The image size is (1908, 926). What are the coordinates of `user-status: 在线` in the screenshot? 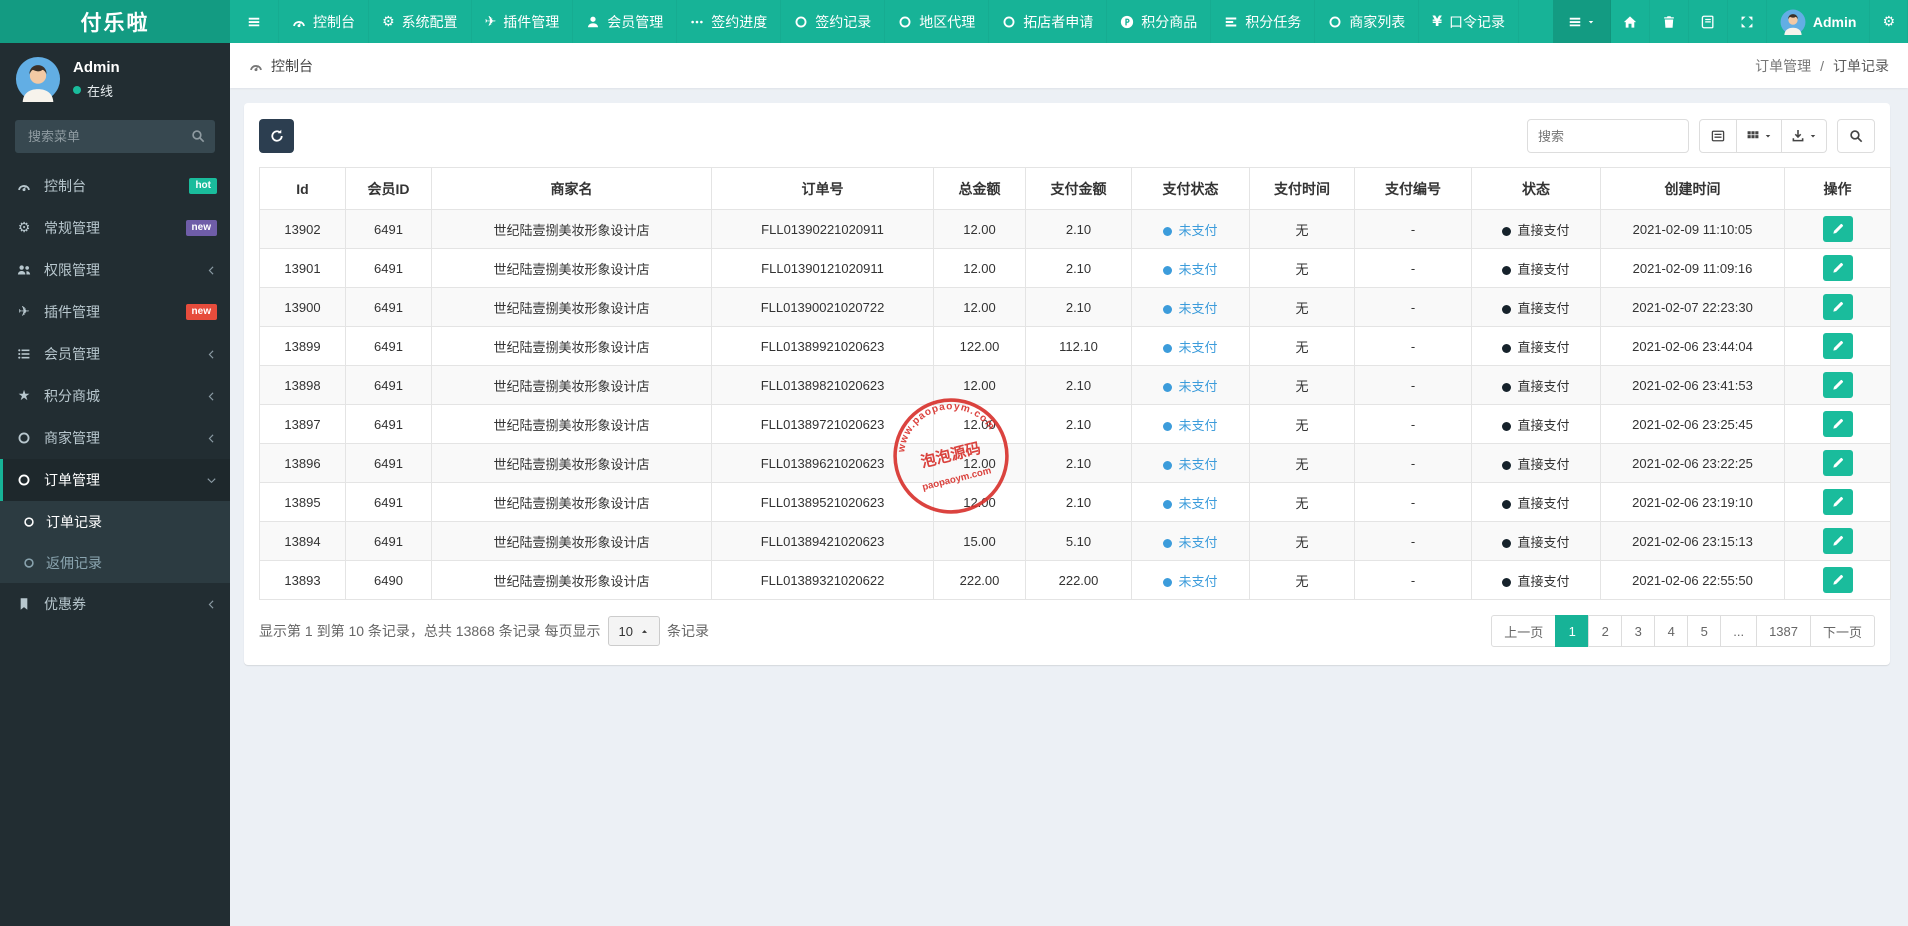 It's located at (96, 90).